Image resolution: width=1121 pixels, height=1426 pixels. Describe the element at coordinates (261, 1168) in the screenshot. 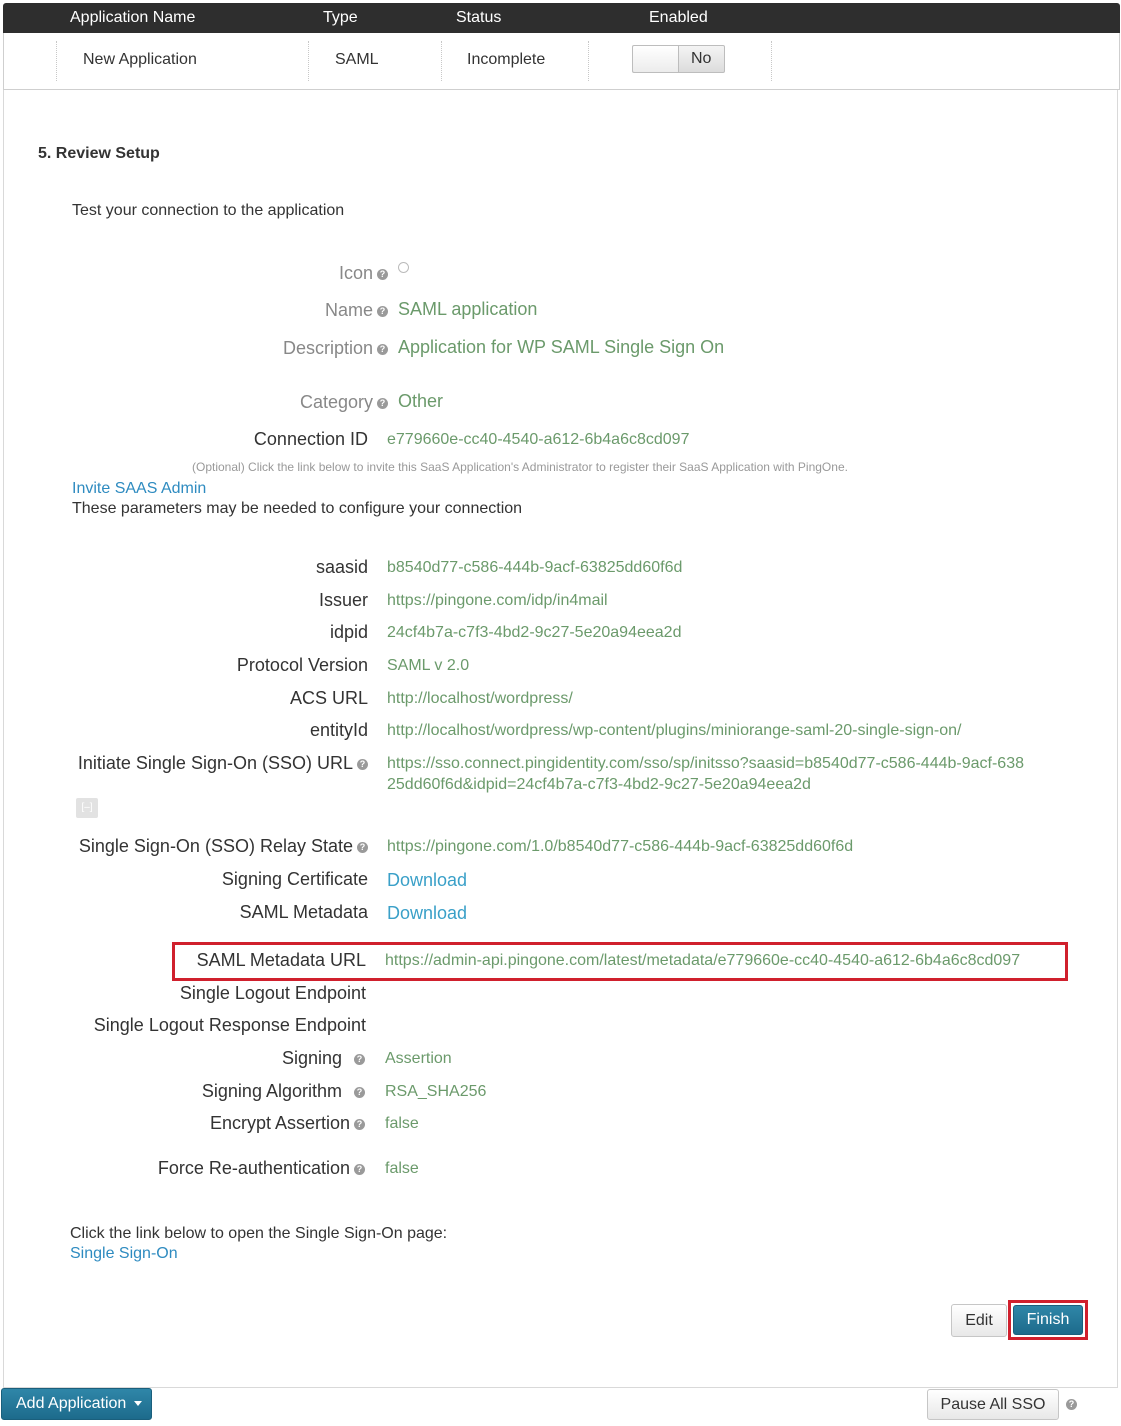

I see `force-reauthentication-label: Force Re-authentication?` at that location.